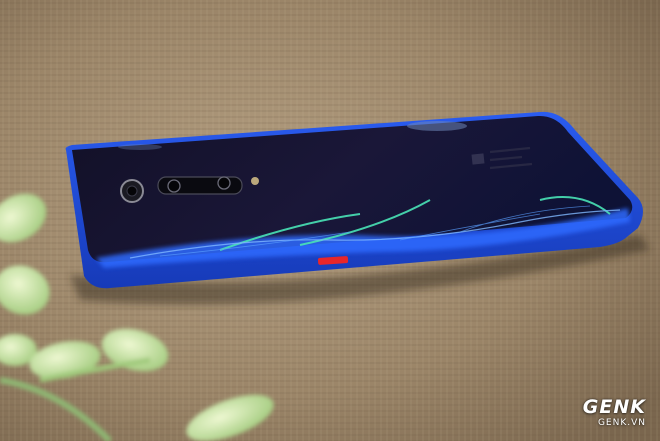 The height and width of the screenshot is (441, 660). I want to click on watermark-domain: GENK.VN, so click(621, 423).